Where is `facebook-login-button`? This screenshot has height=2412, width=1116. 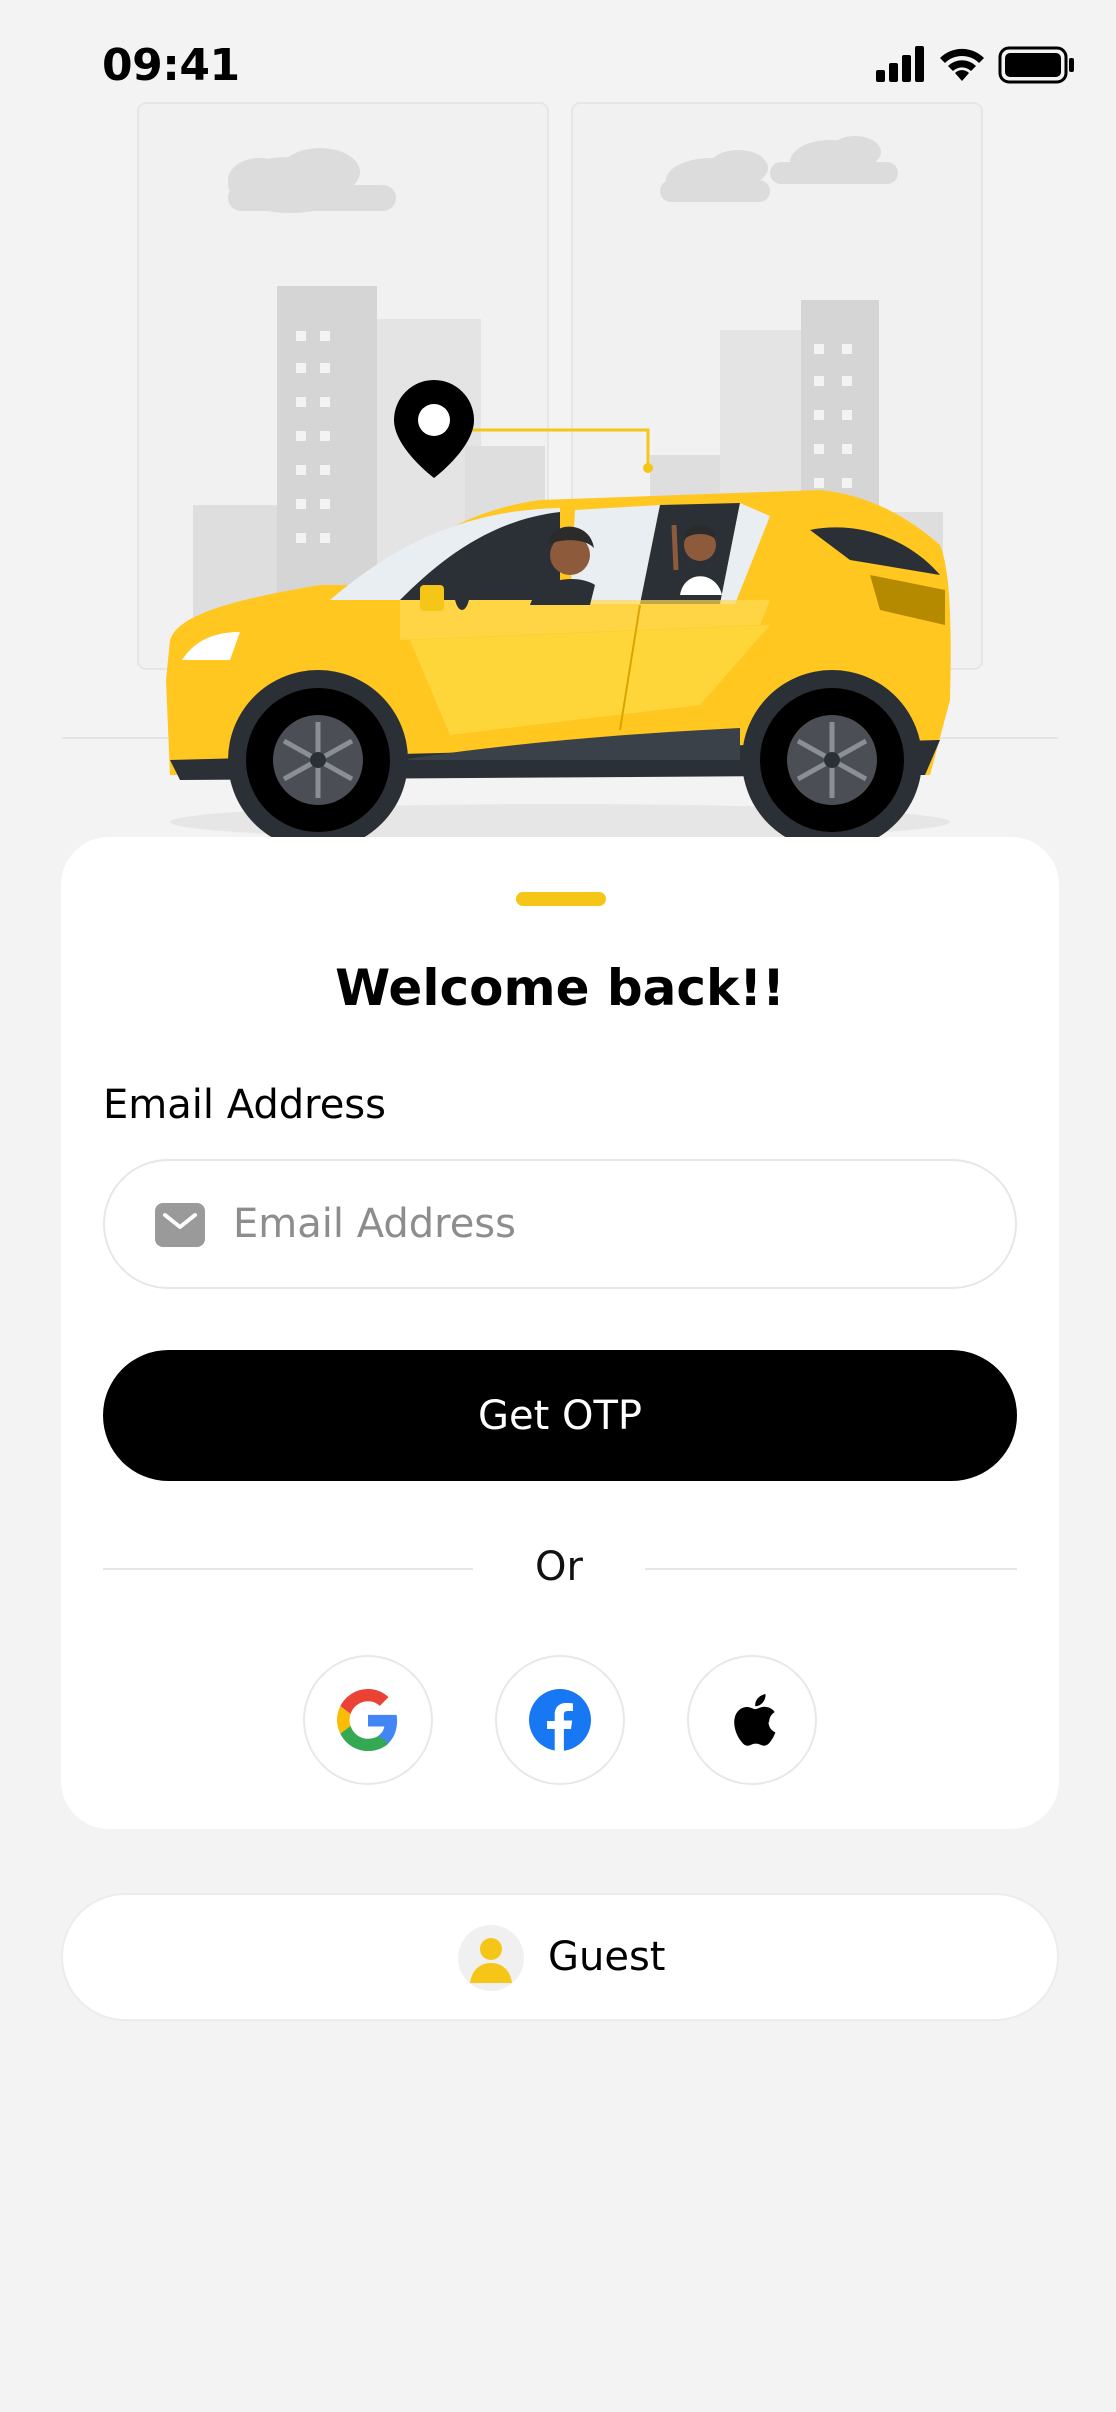 facebook-login-button is located at coordinates (560, 1720).